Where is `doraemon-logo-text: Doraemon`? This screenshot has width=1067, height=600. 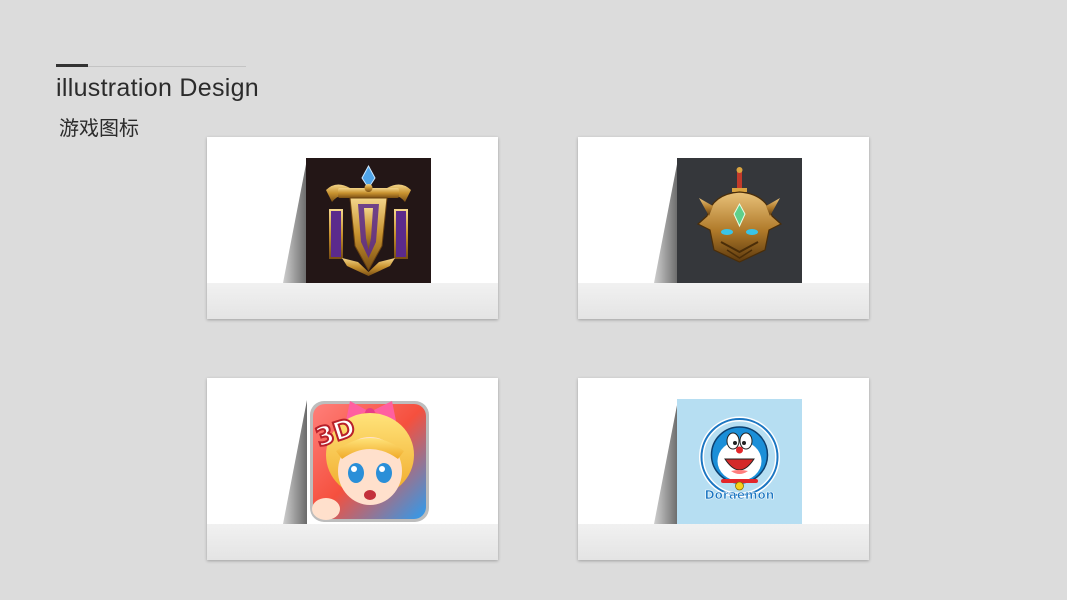 doraemon-logo-text: Doraemon is located at coordinates (740, 495).